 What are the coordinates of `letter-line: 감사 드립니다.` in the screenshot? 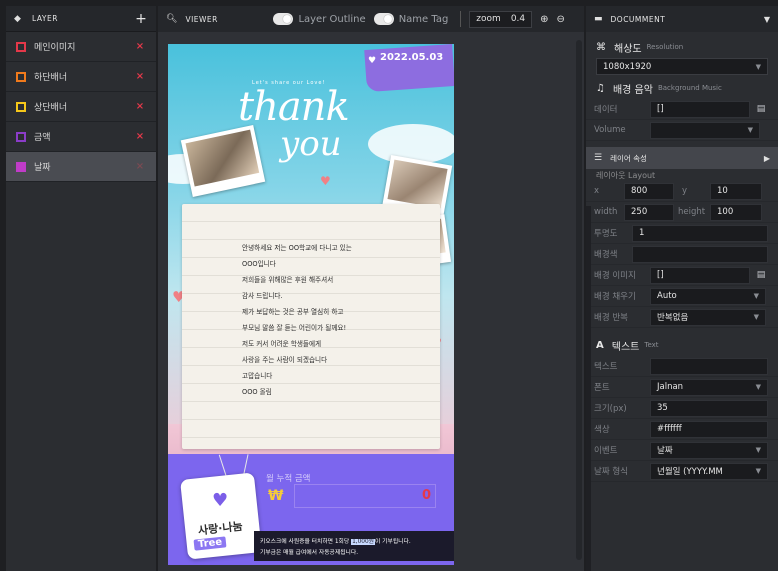 It's located at (262, 296).